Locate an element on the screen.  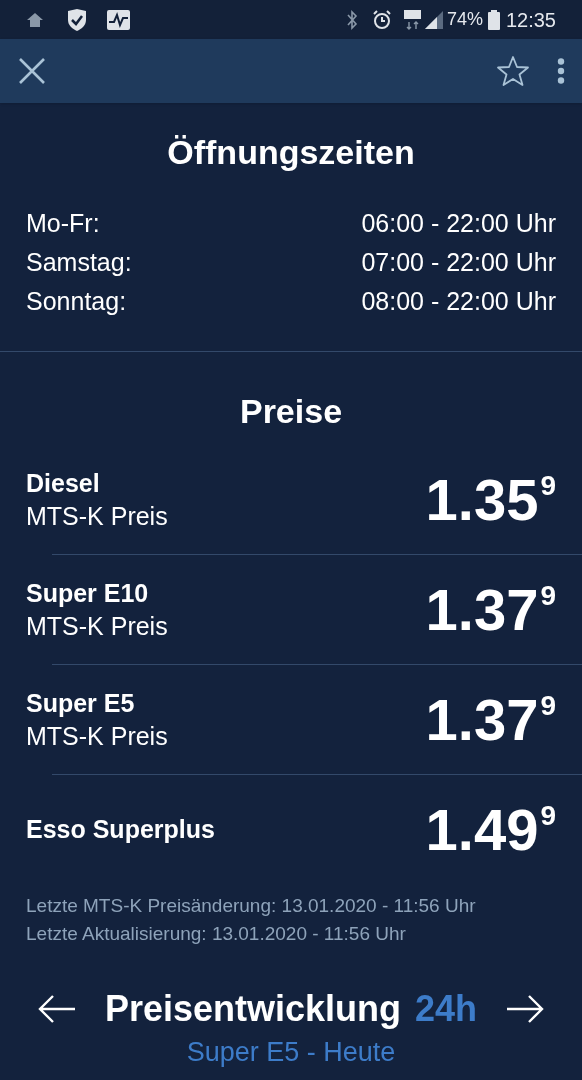
fuel-name: Super E5 is located at coordinates (81, 703).